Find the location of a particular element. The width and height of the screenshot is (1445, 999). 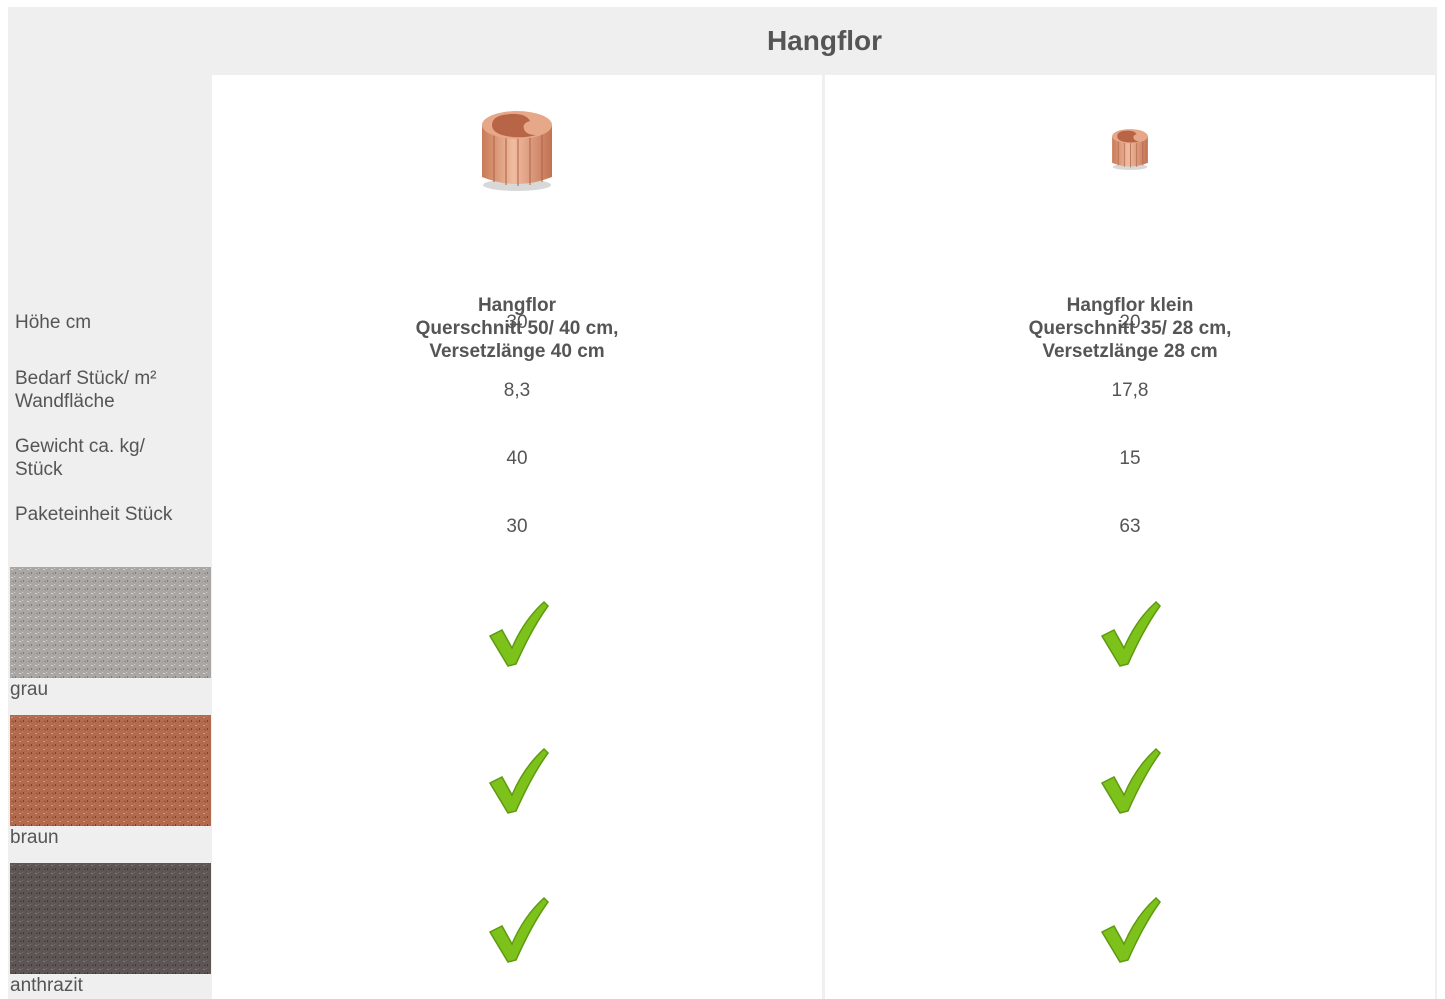

row-label-gewicht: Gewicht ca. kg/ Stück is located at coordinates (80, 458).